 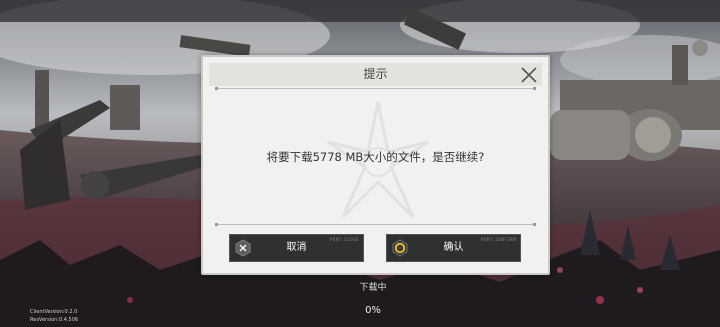 I want to click on cancel-button-label: 取消, so click(x=296, y=247).